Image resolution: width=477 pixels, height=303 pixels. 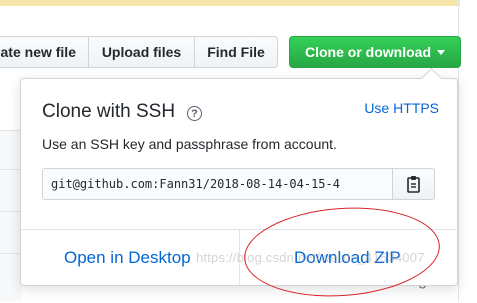 What do you see at coordinates (401, 108) in the screenshot?
I see `use-https-link: Use HTTPS` at bounding box center [401, 108].